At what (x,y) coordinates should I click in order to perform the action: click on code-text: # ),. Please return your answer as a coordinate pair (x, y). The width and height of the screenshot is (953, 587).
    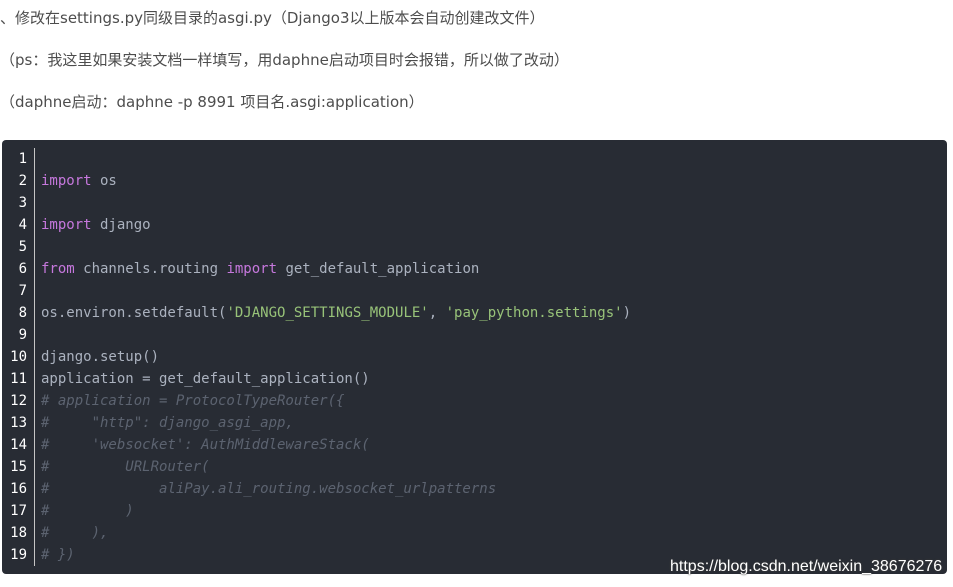
    Looking at the image, I should click on (74, 533).